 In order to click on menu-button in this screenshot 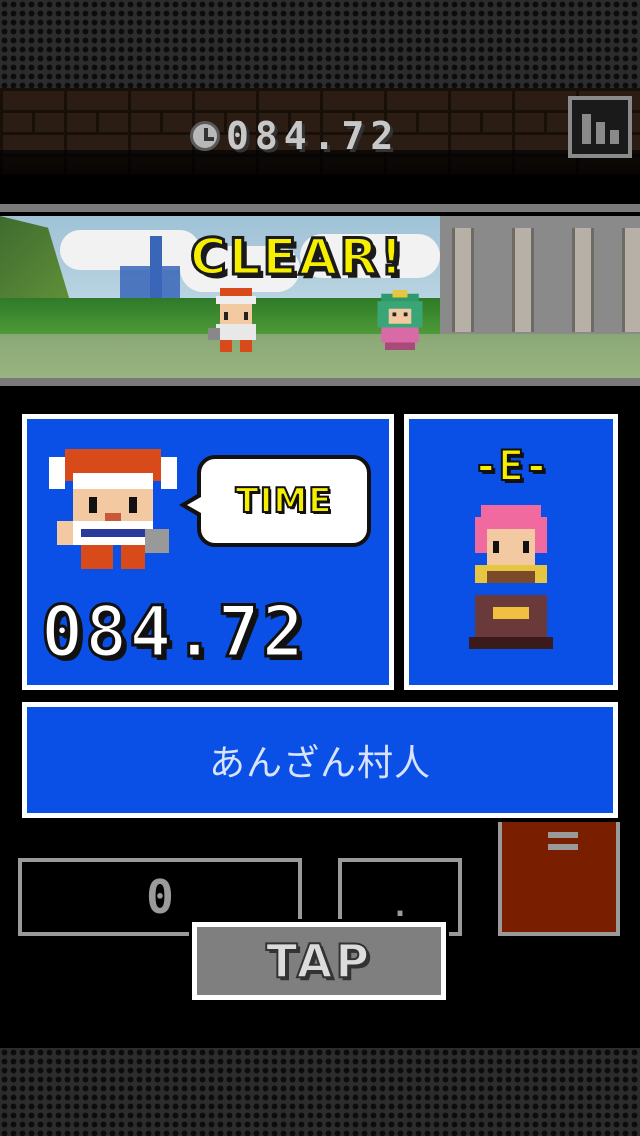, I will do `click(559, 879)`.